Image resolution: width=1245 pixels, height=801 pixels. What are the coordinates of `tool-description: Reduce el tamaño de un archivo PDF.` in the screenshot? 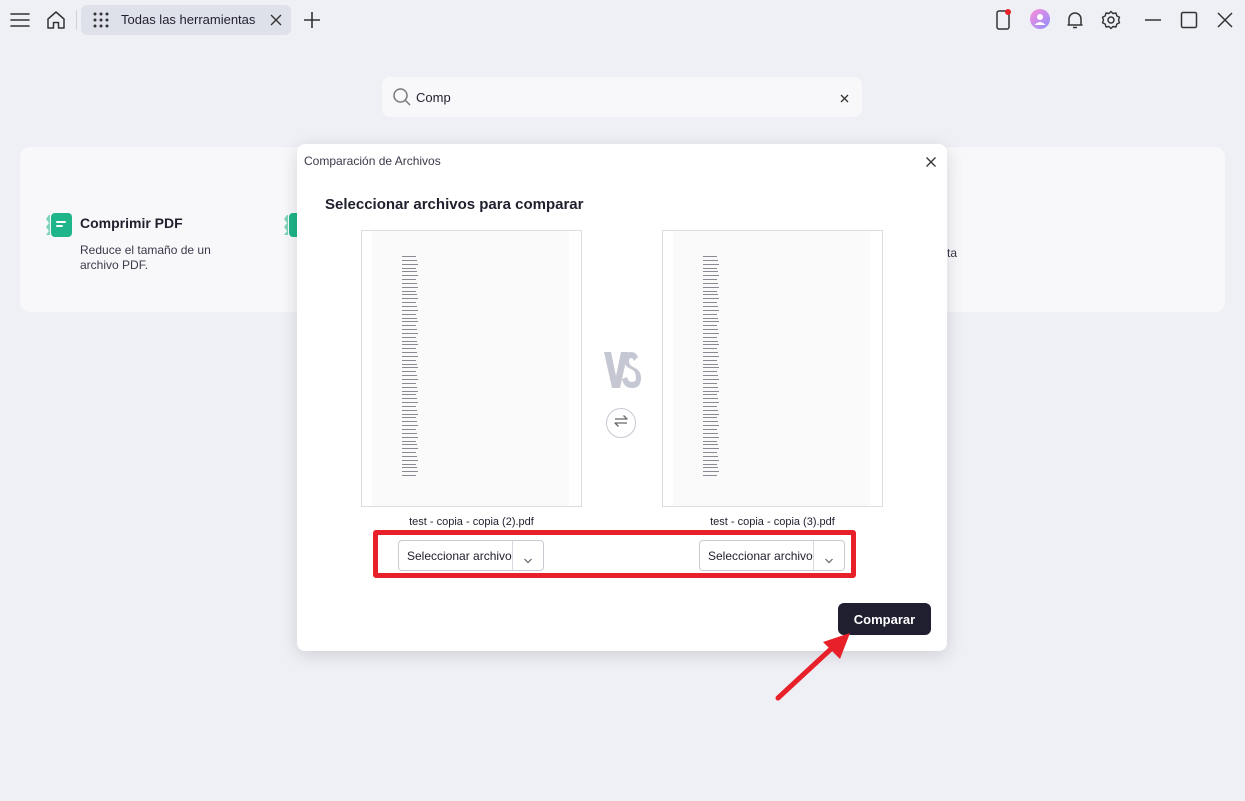 It's located at (145, 257).